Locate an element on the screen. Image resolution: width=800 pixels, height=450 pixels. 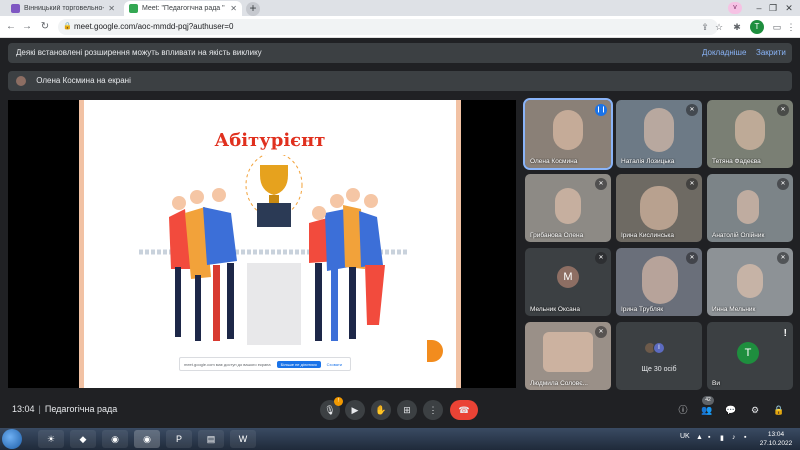
browser-tab-active: Meet: "Педагогічна рада " ✕ is located at coordinates (183, 8).